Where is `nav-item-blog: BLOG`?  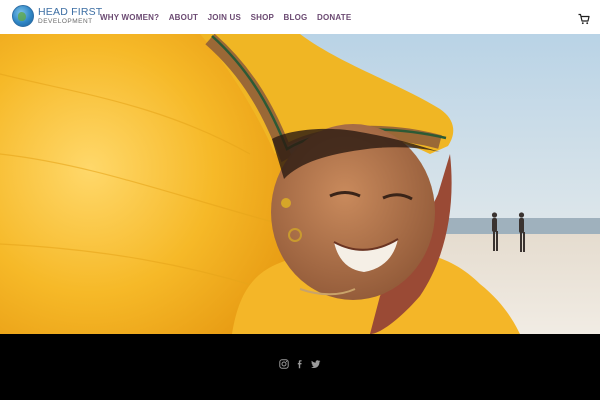 nav-item-blog: BLOG is located at coordinates (296, 17).